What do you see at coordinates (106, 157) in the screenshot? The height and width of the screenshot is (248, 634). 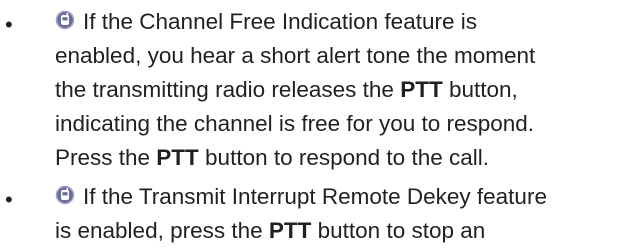 I see `line-text: Press the` at bounding box center [106, 157].